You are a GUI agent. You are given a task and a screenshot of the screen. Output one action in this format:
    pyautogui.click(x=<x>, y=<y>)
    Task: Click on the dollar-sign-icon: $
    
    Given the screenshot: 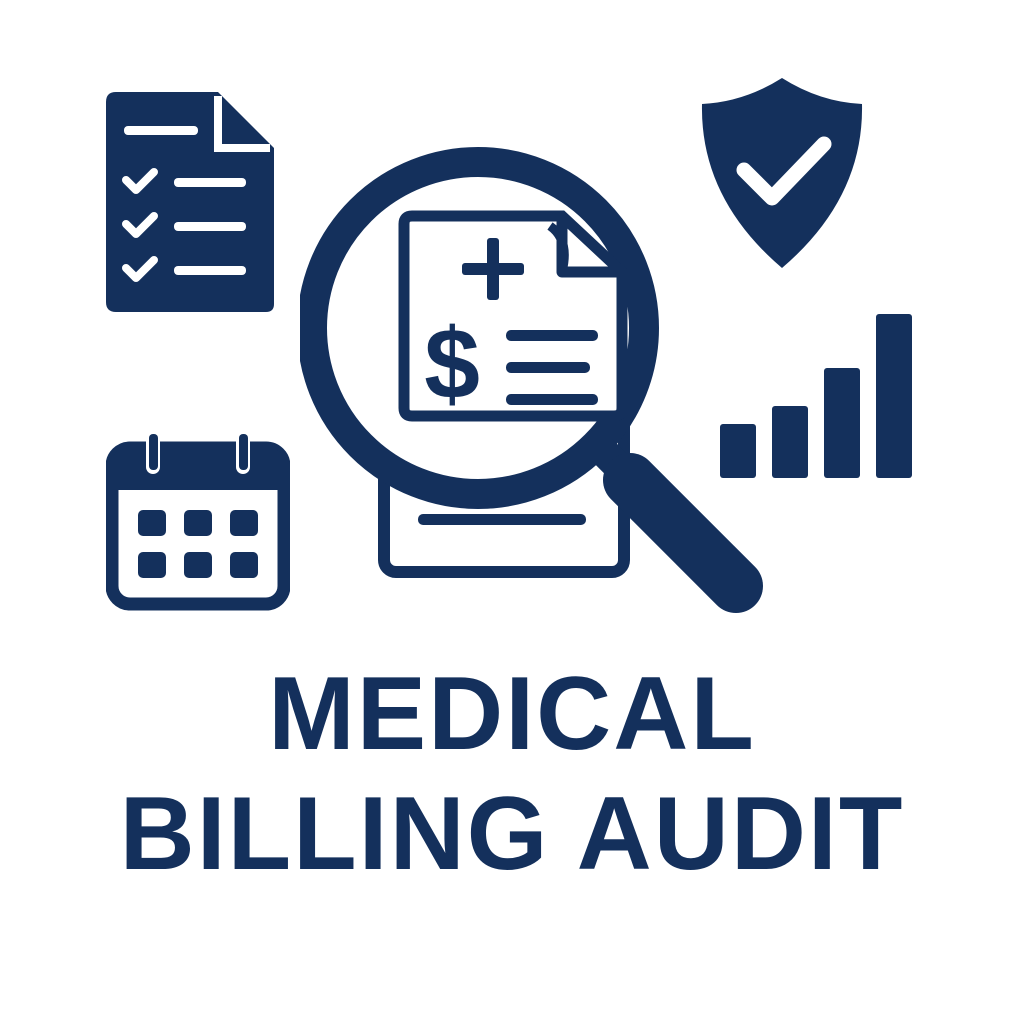 What is the action you would take?
    pyautogui.click(x=452, y=364)
    